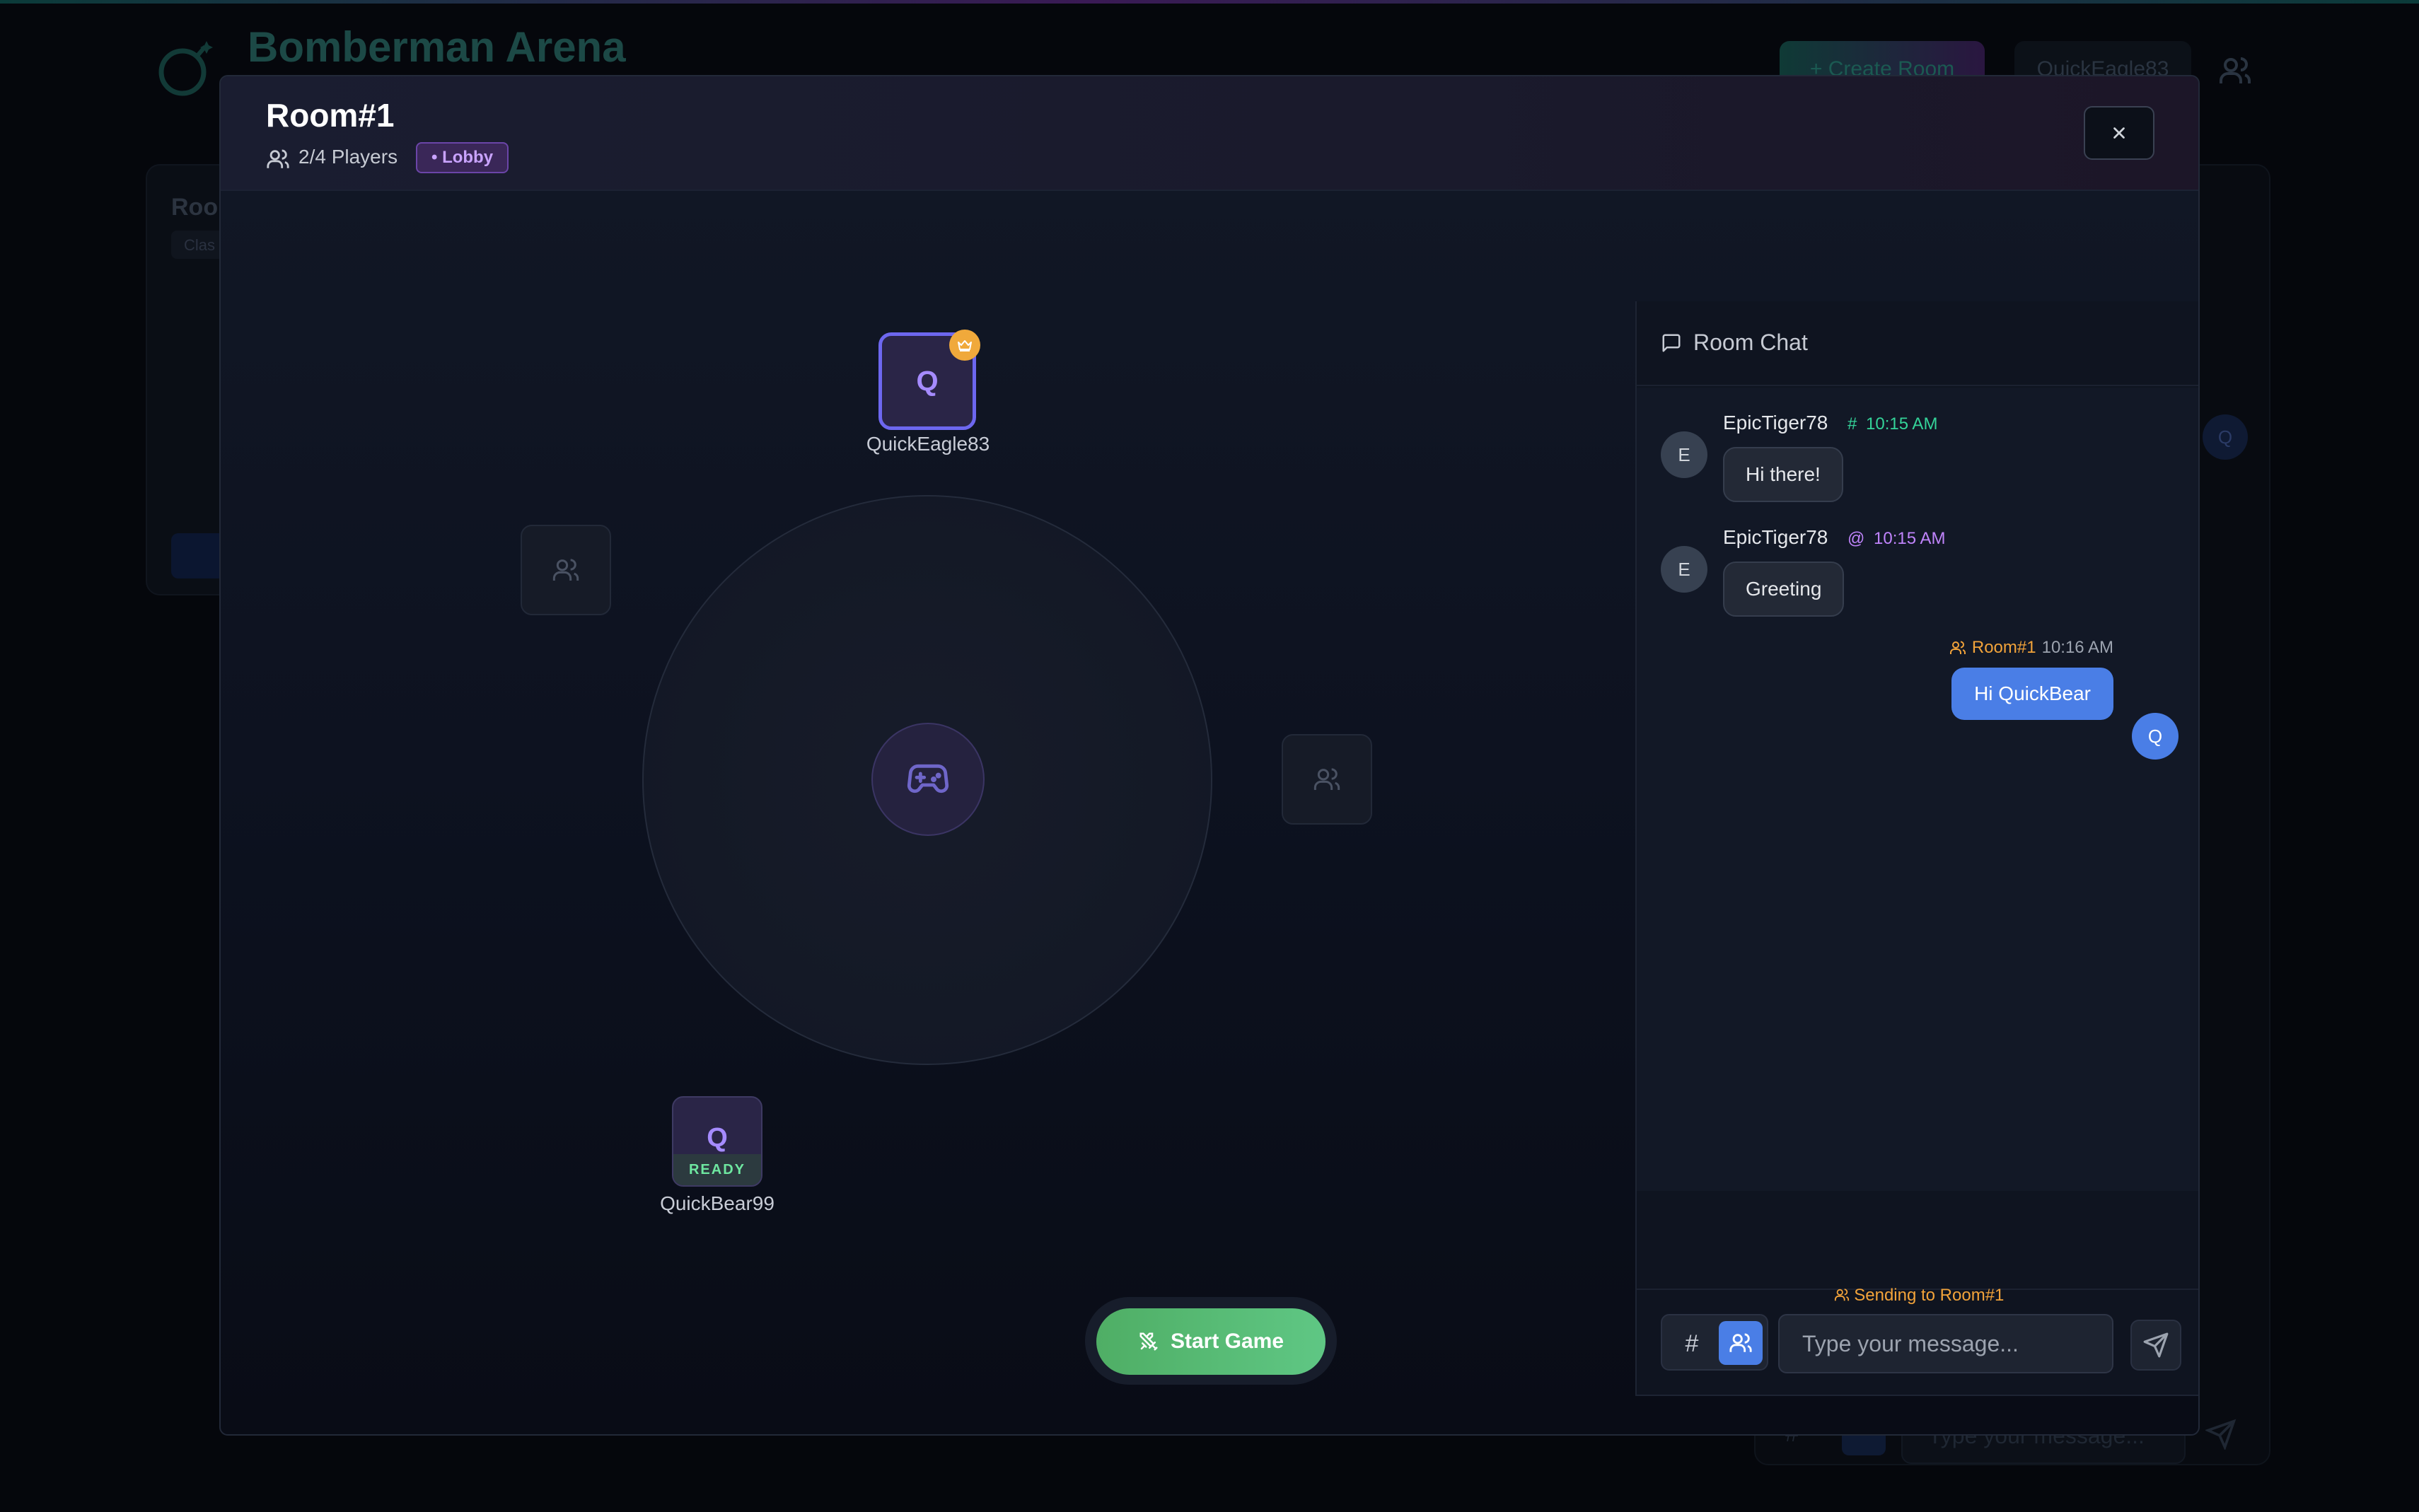 This screenshot has height=1512, width=2419. Describe the element at coordinates (718, 1203) in the screenshot. I see `player-name: QuickBear99` at that location.